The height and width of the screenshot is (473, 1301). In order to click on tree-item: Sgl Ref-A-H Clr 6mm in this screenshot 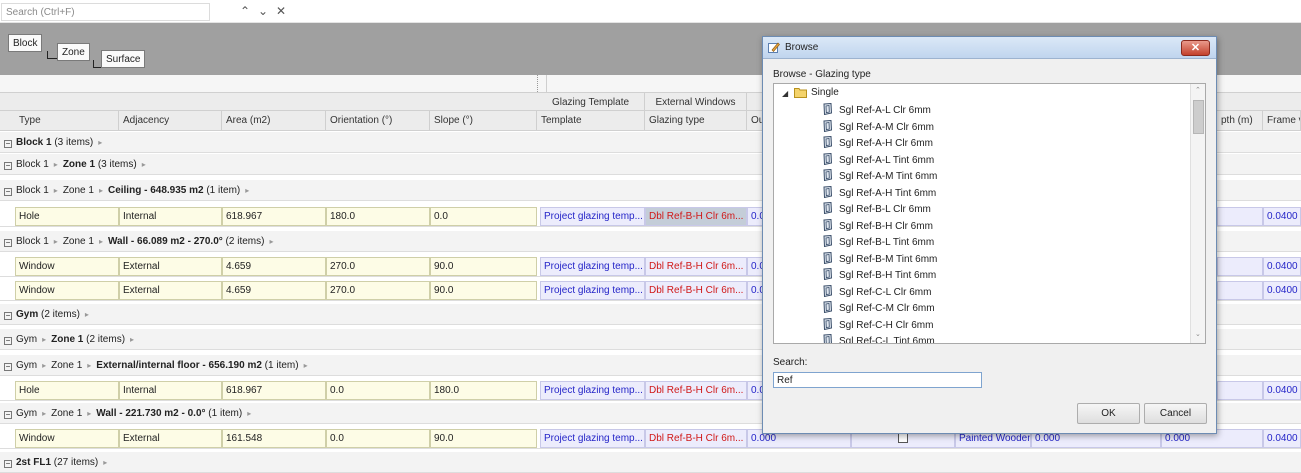, I will do `click(877, 143)`.